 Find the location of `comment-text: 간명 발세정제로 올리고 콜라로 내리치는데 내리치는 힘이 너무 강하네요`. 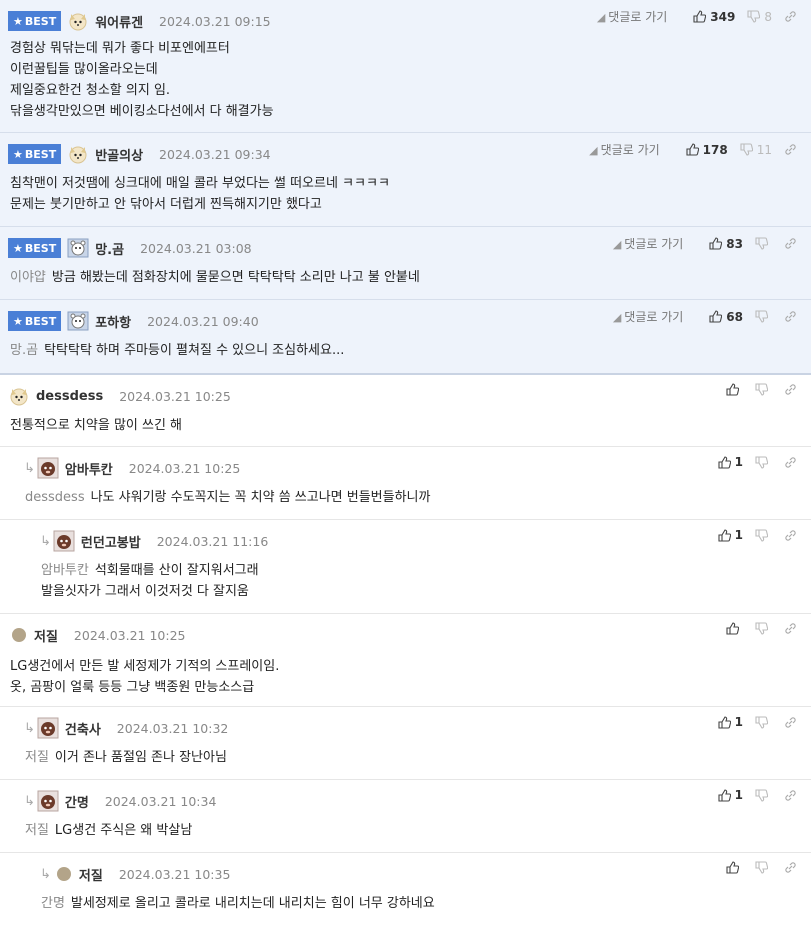

comment-text: 간명 발세정제로 올리고 콜라로 내리치는데 내리치는 힘이 너무 강하네요 is located at coordinates (238, 903).